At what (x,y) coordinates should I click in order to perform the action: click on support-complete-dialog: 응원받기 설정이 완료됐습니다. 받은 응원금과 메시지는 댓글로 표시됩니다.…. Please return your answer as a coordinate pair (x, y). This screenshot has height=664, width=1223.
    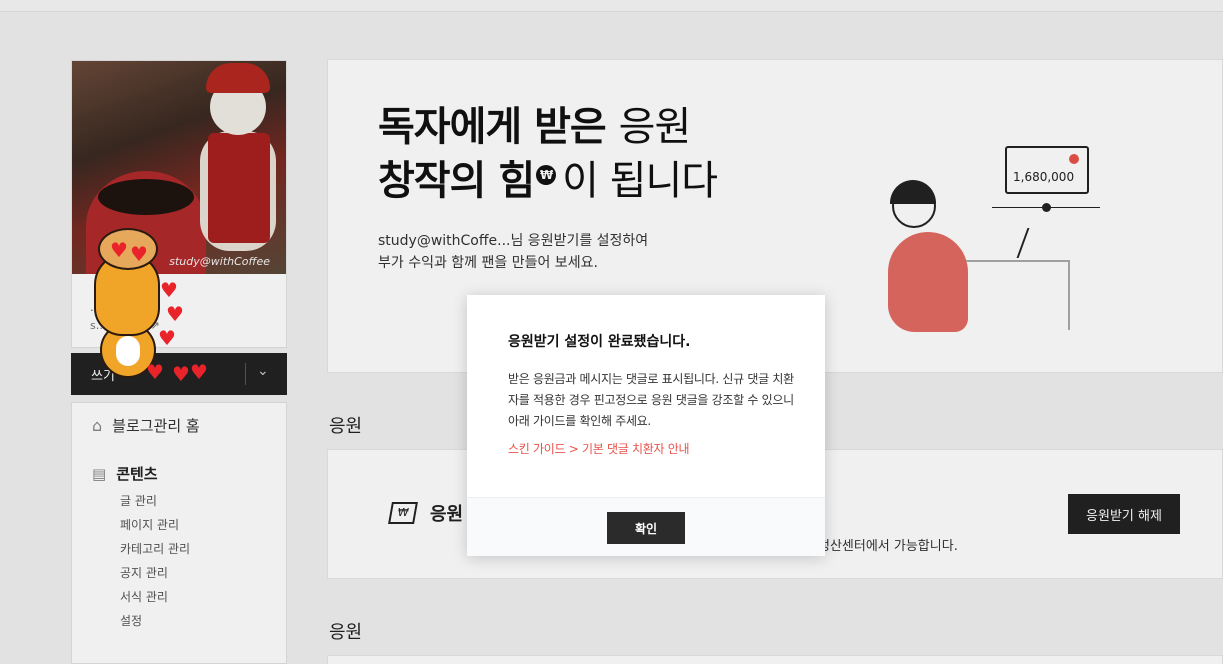
    Looking at the image, I should click on (646, 425).